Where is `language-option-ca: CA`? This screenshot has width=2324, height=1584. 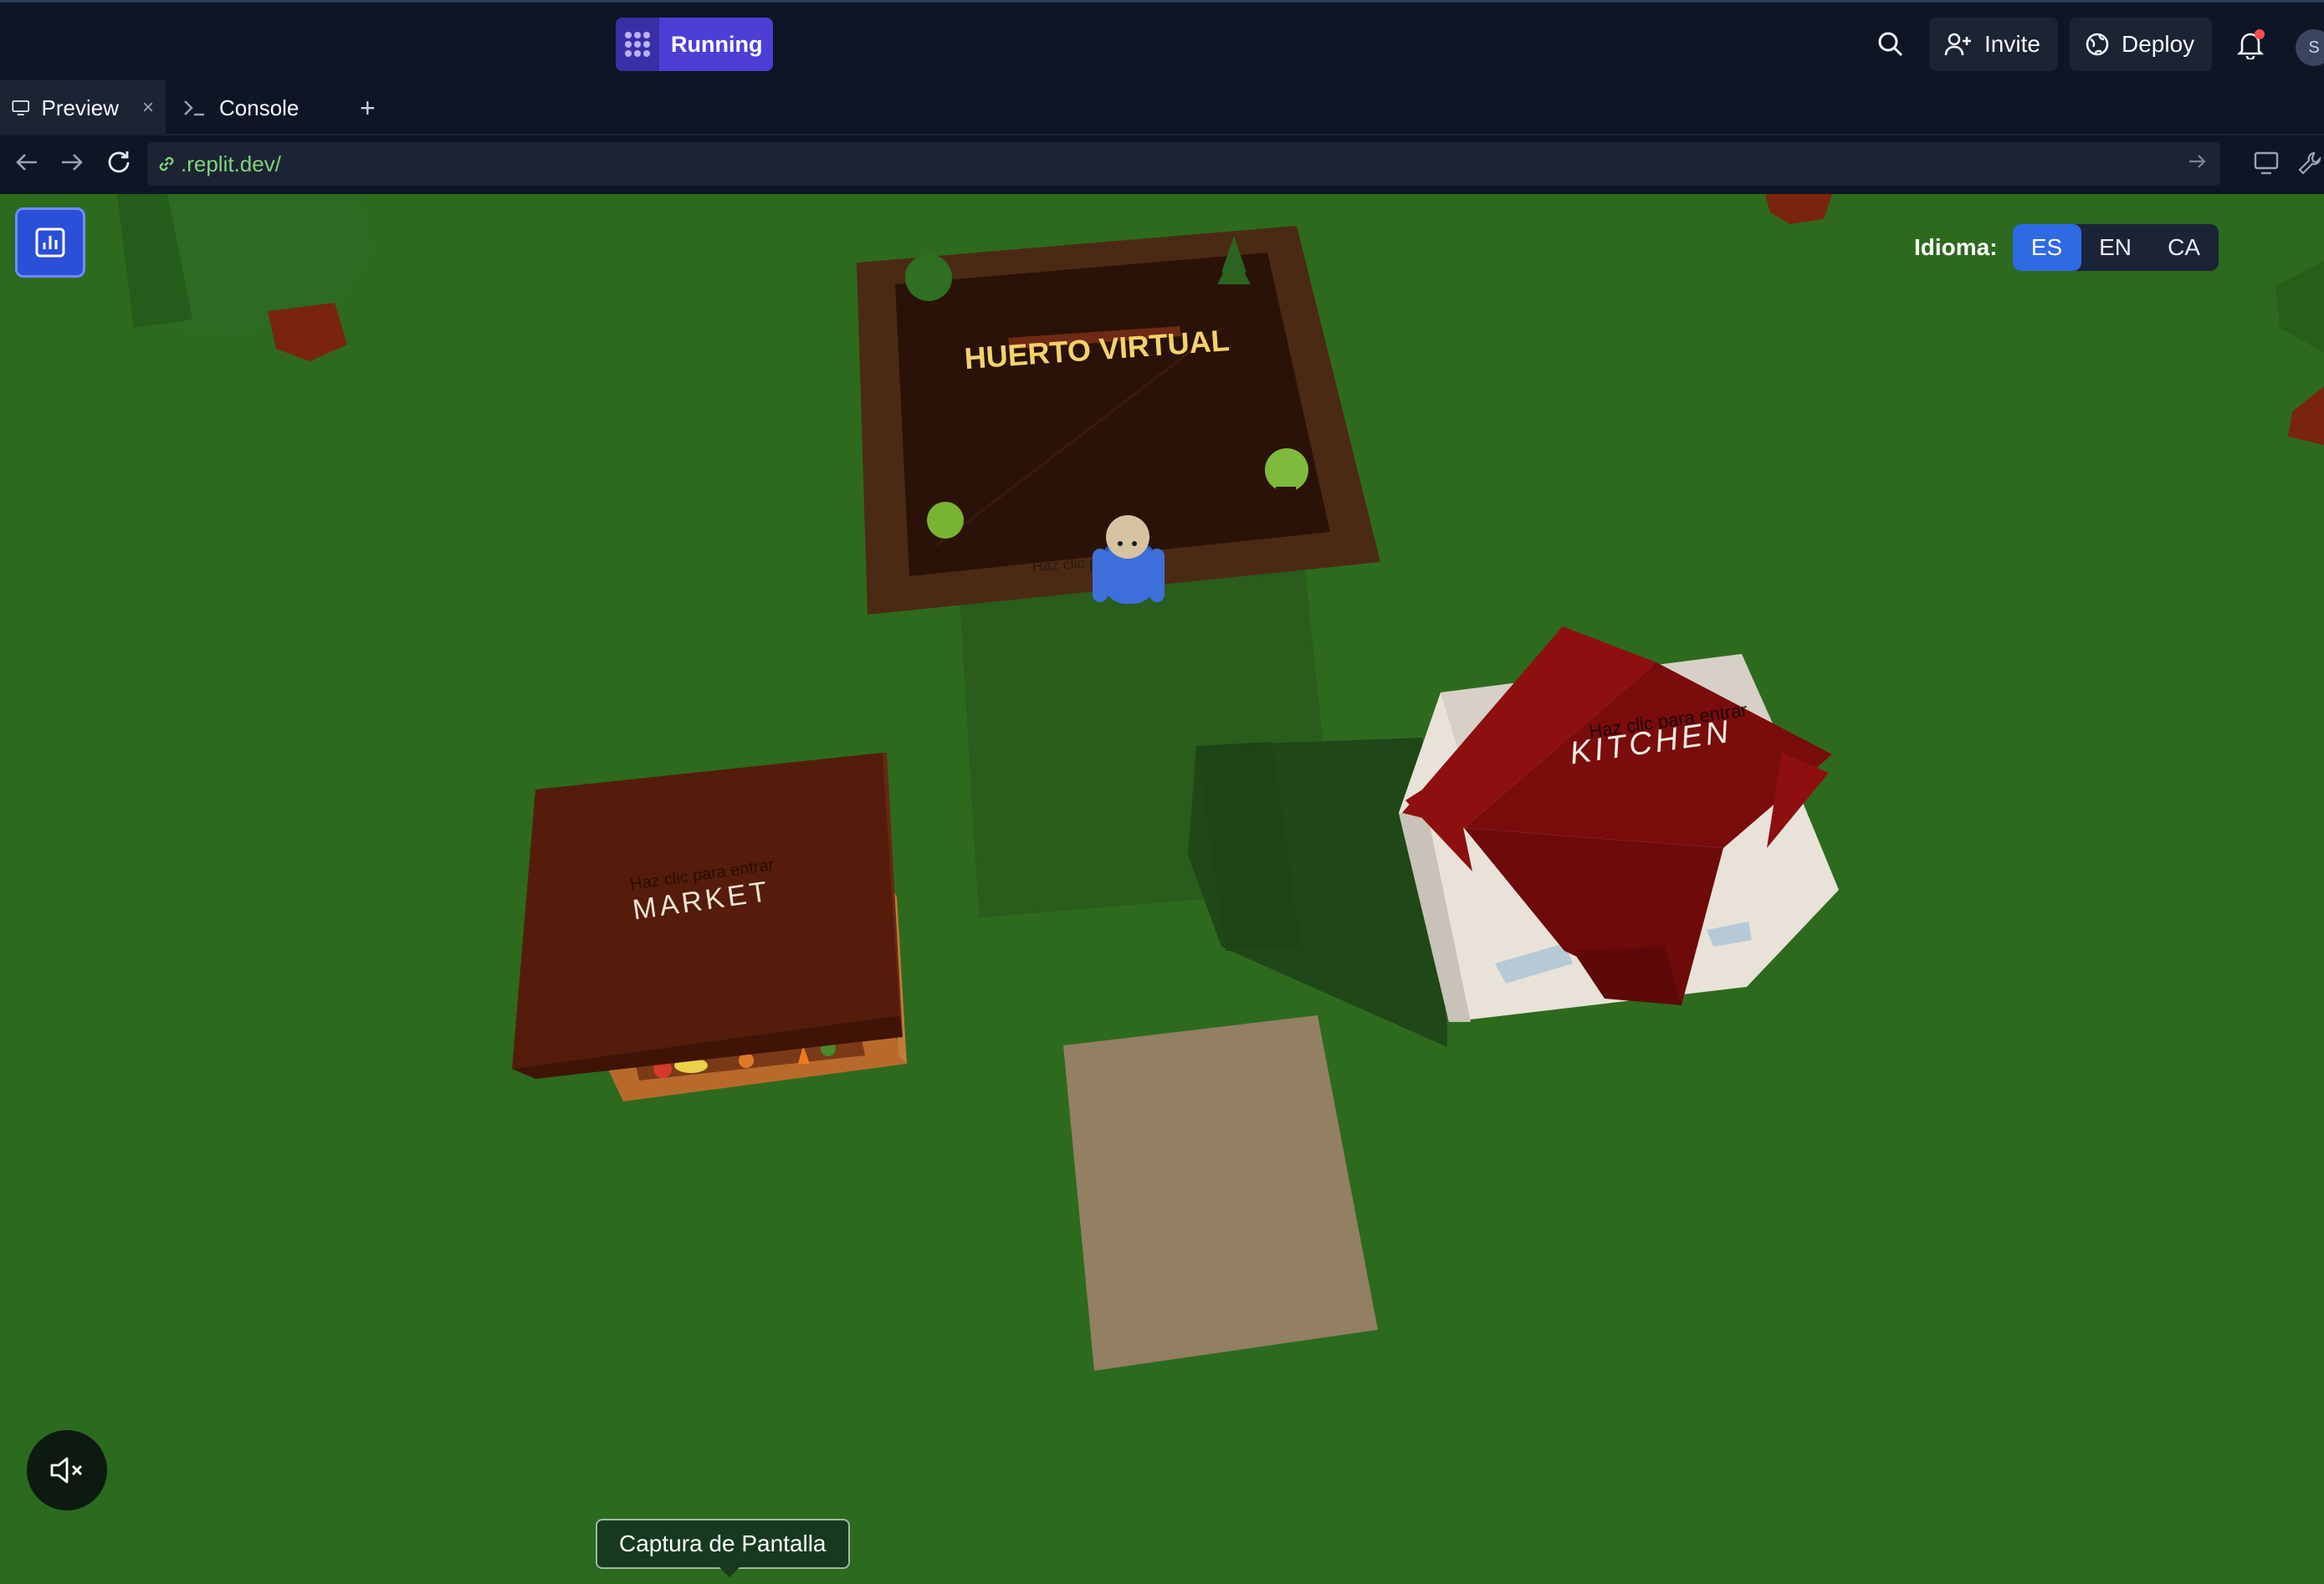
language-option-ca: CA is located at coordinates (2184, 247).